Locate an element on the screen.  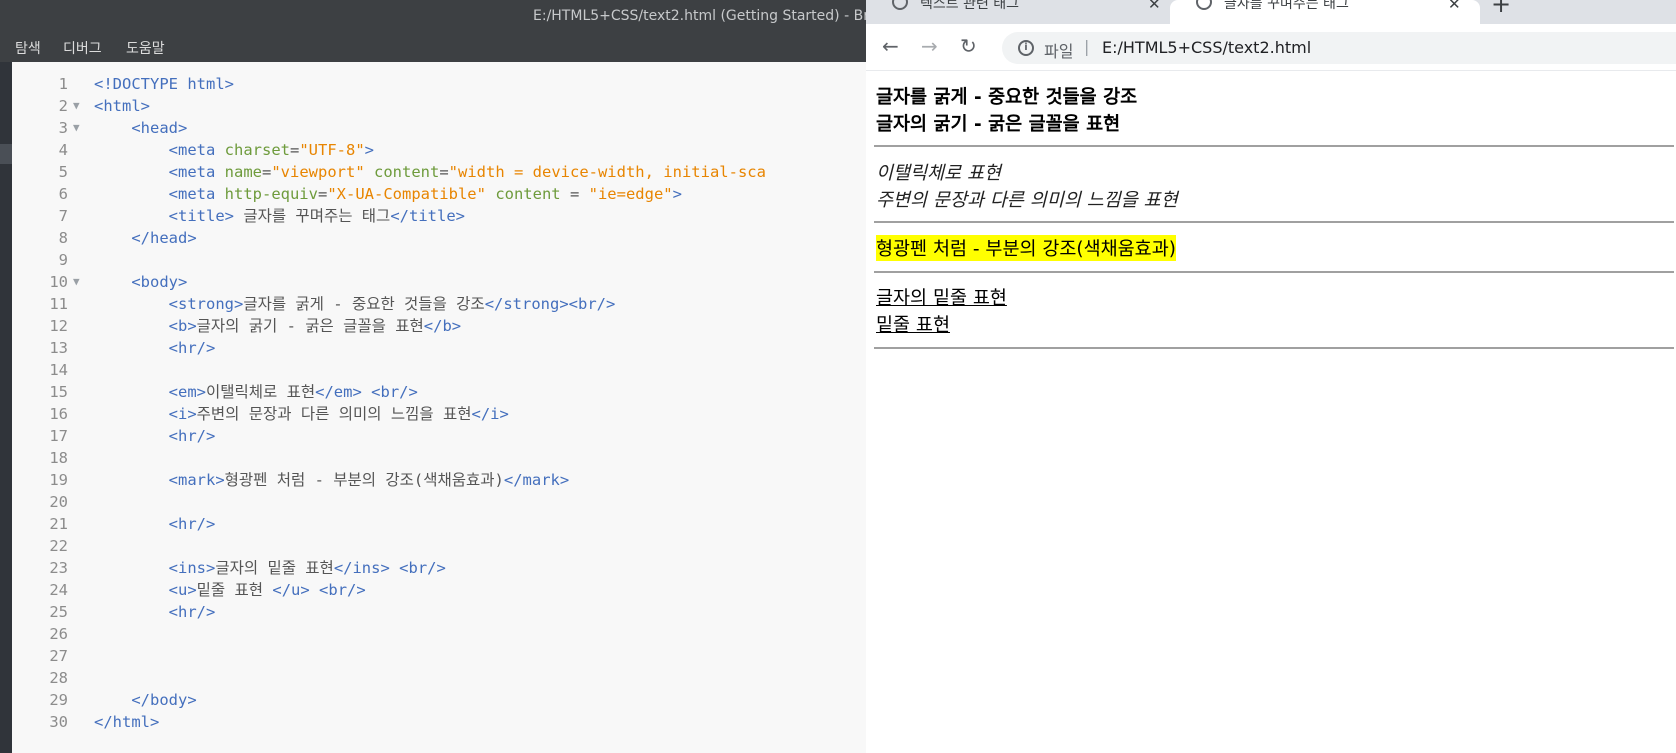
code-token: </em> is located at coordinates (338, 392).